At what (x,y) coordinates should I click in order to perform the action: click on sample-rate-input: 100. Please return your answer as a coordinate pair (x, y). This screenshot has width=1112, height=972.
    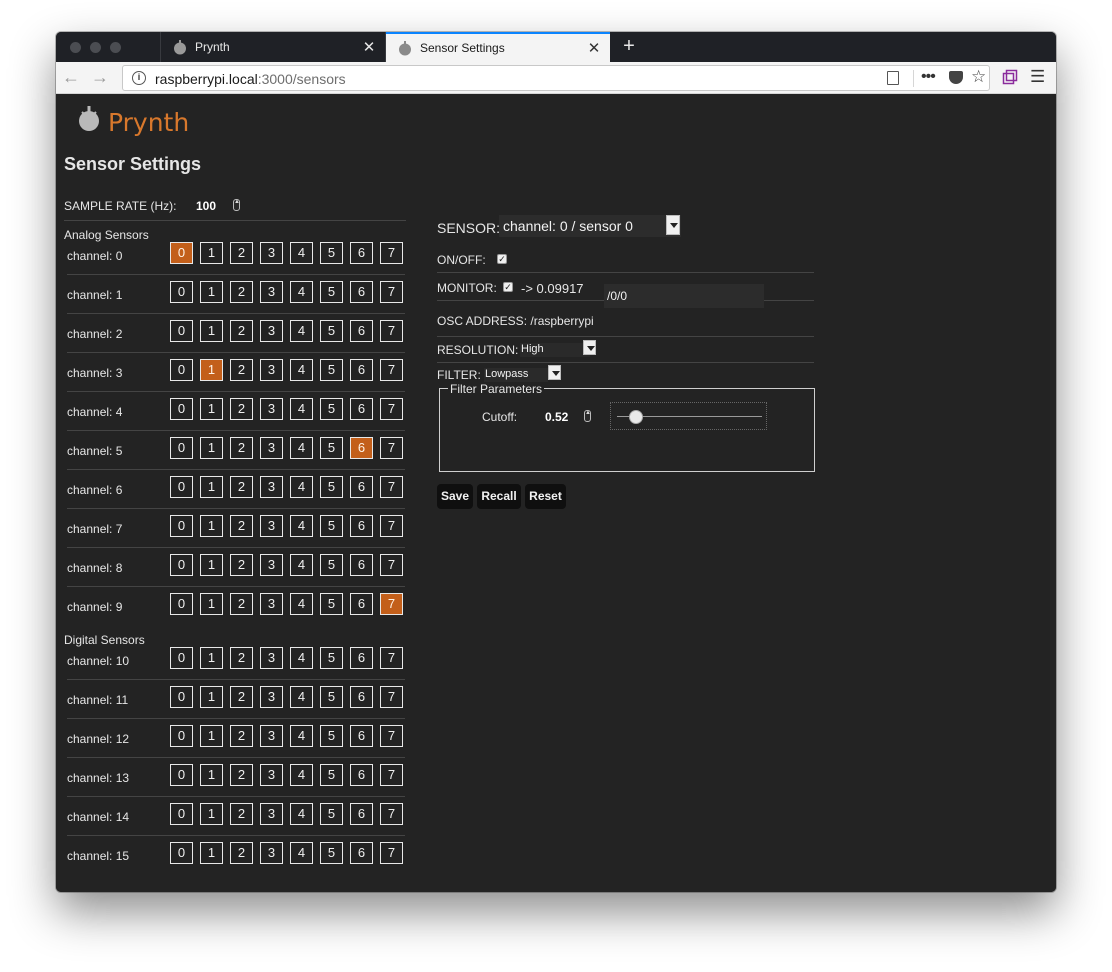
    Looking at the image, I should click on (206, 206).